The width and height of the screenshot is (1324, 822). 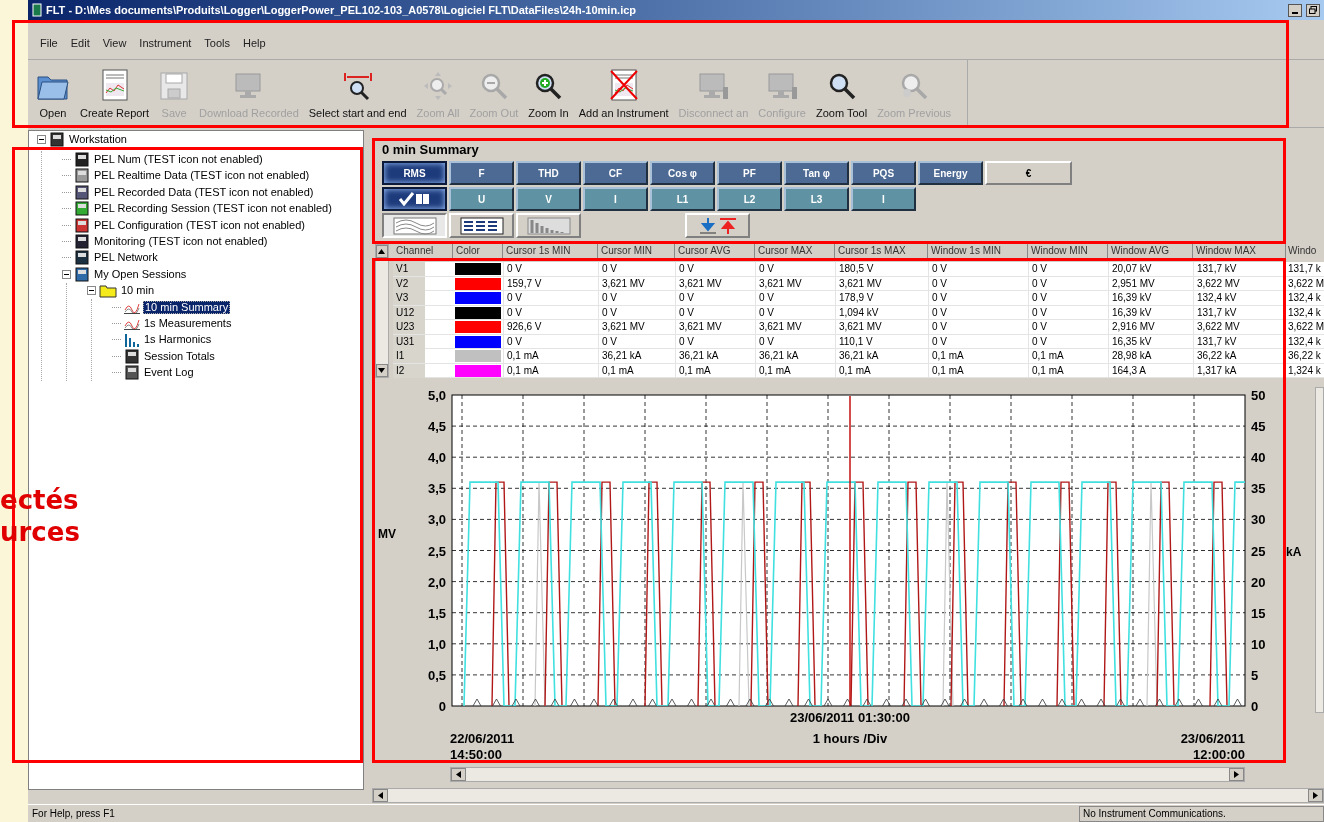 I want to click on restore-icon, so click(x=1313, y=10).